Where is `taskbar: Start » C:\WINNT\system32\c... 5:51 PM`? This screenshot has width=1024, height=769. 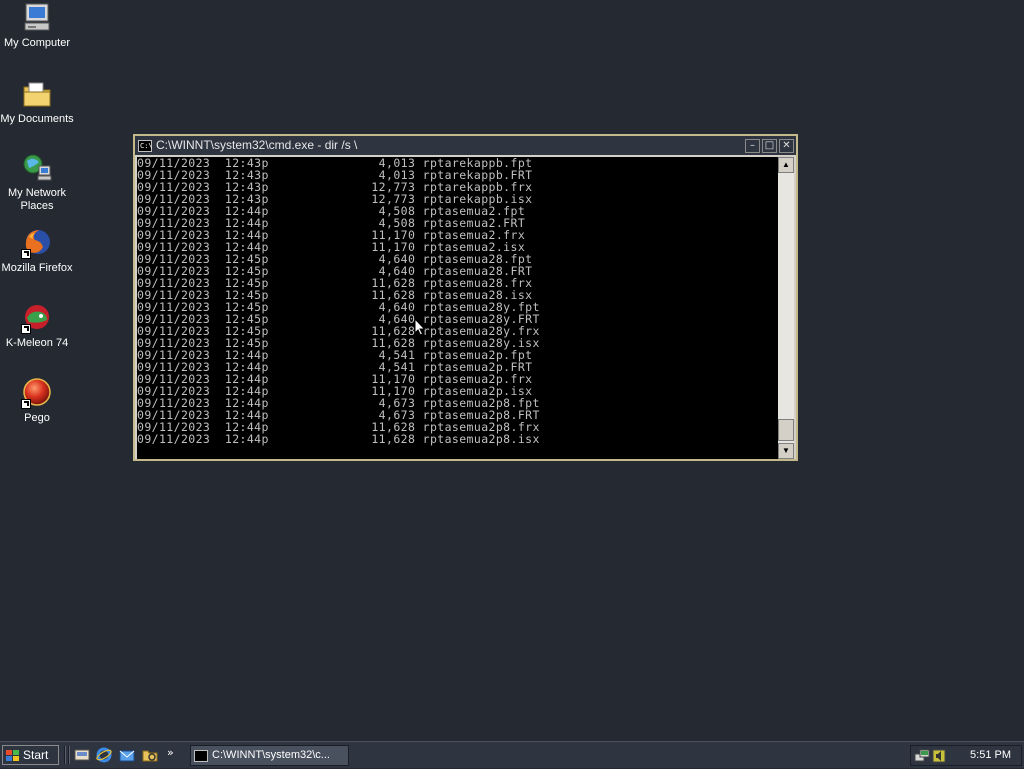
taskbar: Start » C:\WINNT\system32\c... 5:51 PM is located at coordinates (512, 754).